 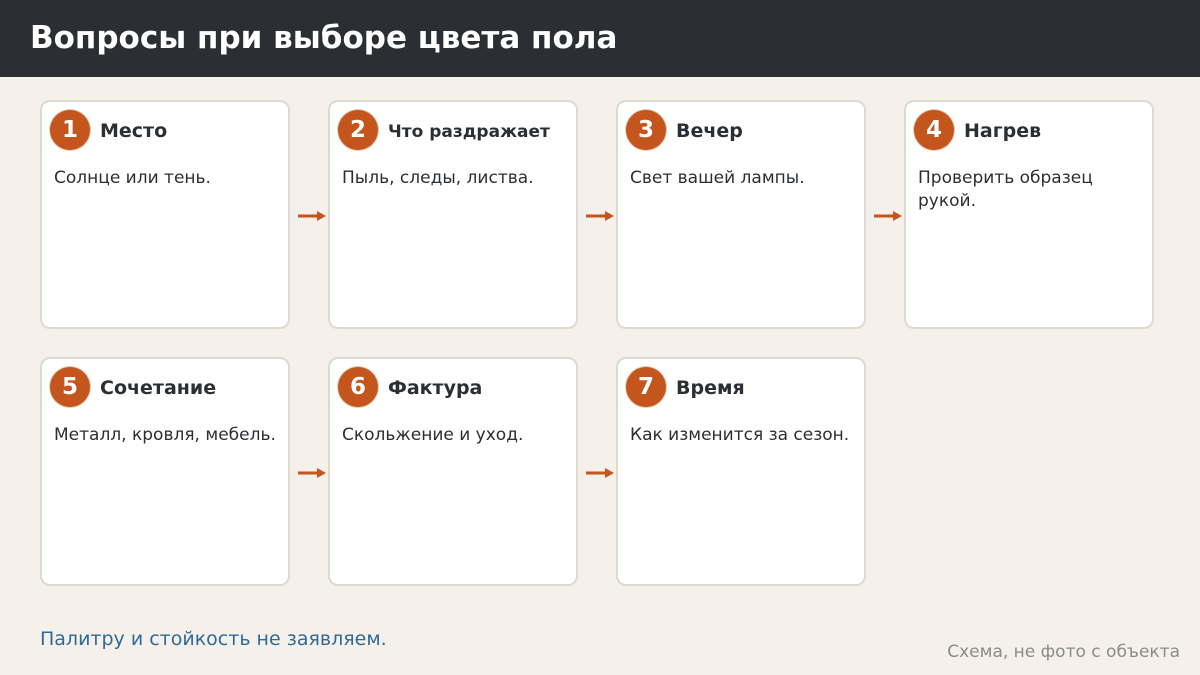 I want to click on step-number-badge: 6, so click(x=358, y=387).